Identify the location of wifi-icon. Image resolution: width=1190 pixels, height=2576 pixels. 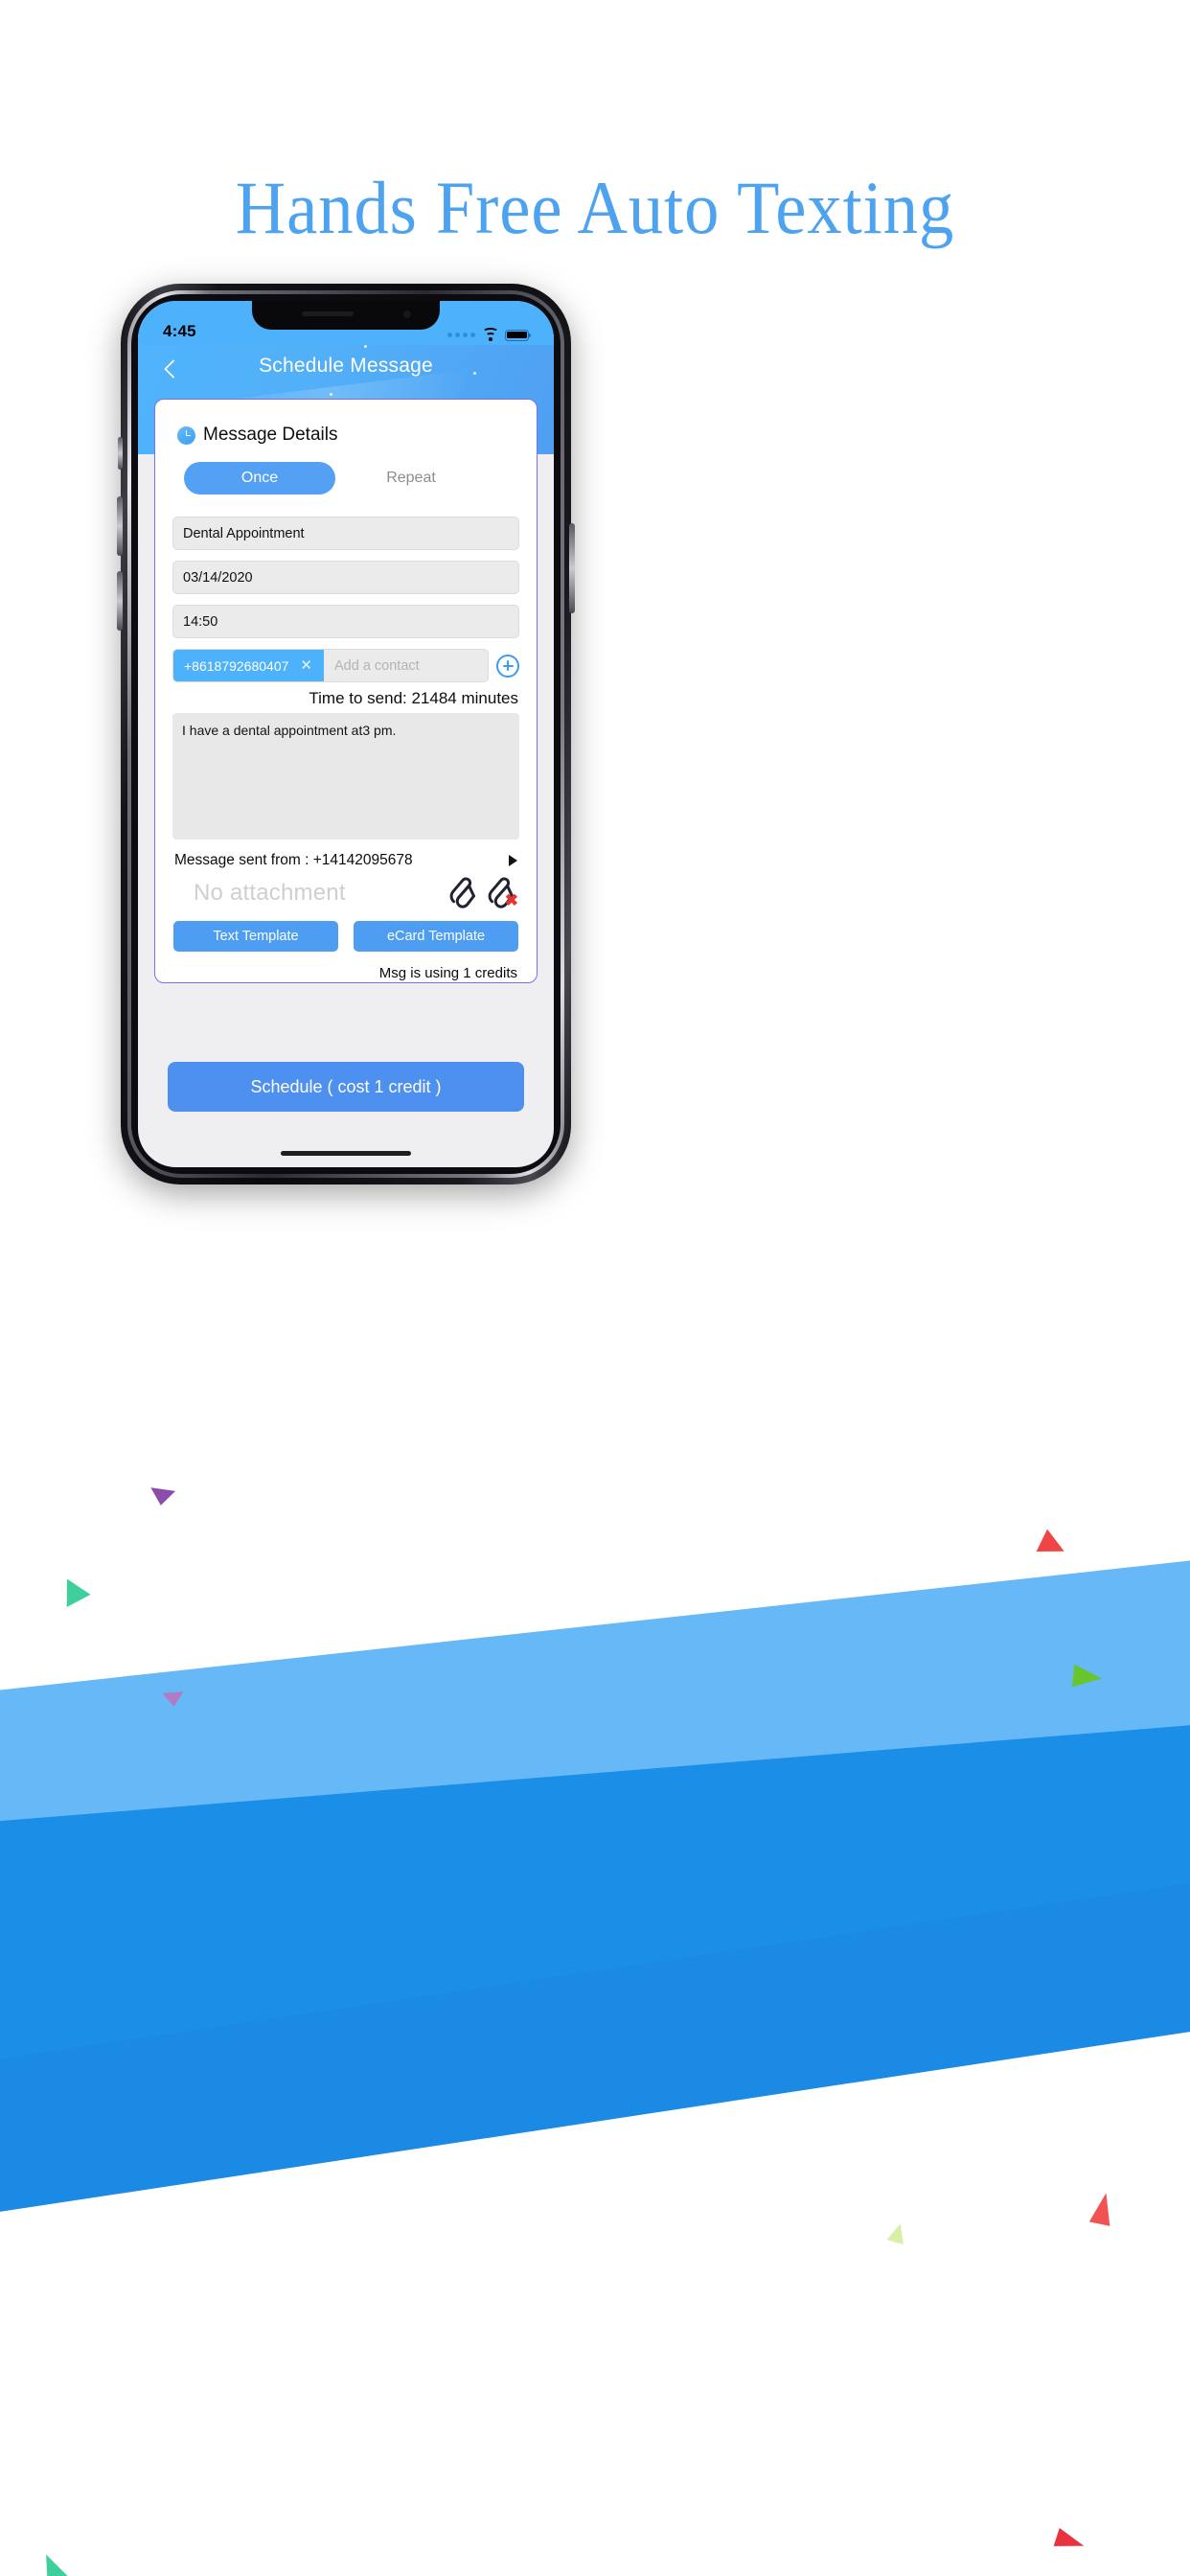
(490, 334).